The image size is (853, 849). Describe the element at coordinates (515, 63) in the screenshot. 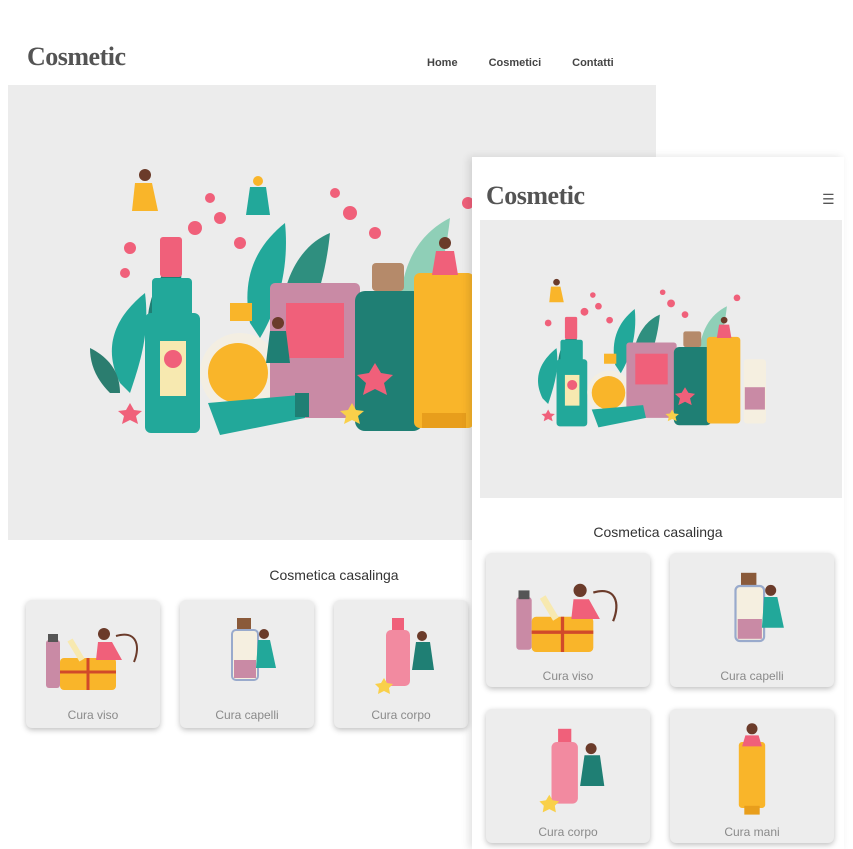

I see `nav-cosmetici: Cosmetici` at that location.